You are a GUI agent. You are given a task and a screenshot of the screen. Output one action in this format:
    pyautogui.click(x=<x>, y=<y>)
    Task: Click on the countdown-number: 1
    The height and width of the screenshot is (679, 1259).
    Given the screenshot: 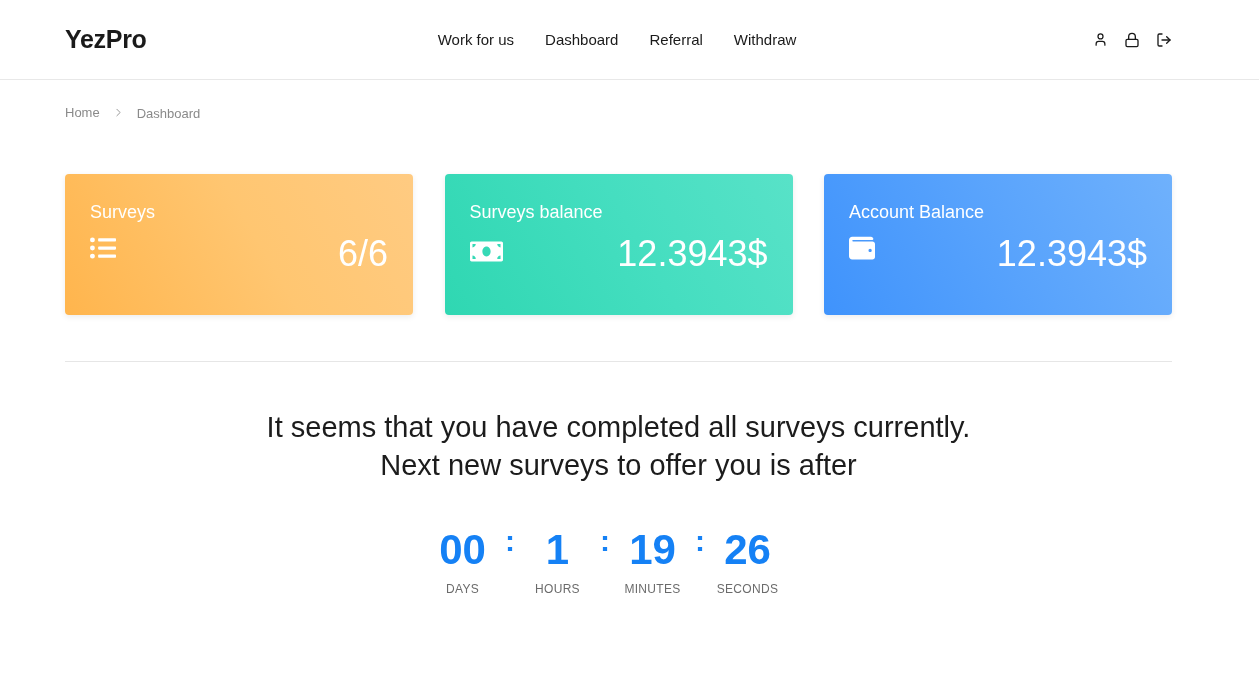 What is the action you would take?
    pyautogui.click(x=557, y=550)
    